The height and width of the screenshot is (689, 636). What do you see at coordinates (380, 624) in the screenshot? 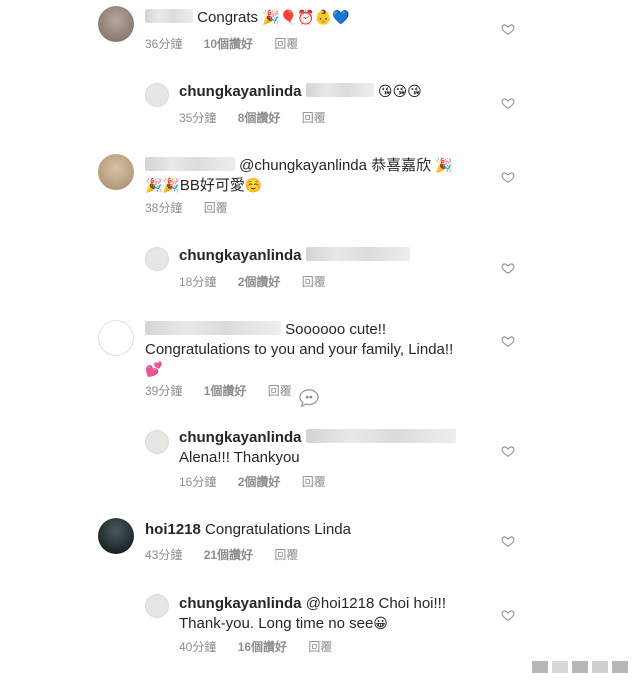
I see `emoji: 😀` at bounding box center [380, 624].